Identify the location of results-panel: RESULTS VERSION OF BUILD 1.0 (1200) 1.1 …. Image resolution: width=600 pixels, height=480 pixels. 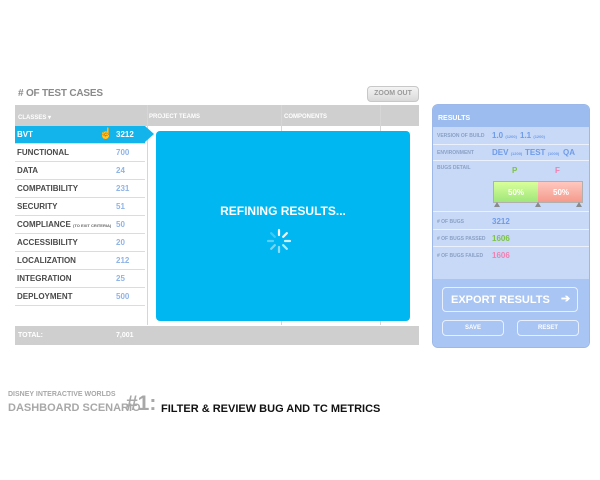
(511, 226).